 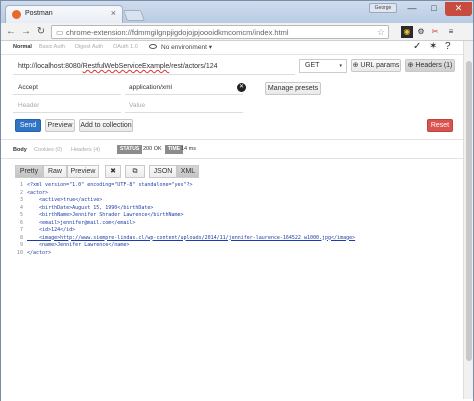 What do you see at coordinates (448, 46) in the screenshot?
I see `help-icon: ?` at bounding box center [448, 46].